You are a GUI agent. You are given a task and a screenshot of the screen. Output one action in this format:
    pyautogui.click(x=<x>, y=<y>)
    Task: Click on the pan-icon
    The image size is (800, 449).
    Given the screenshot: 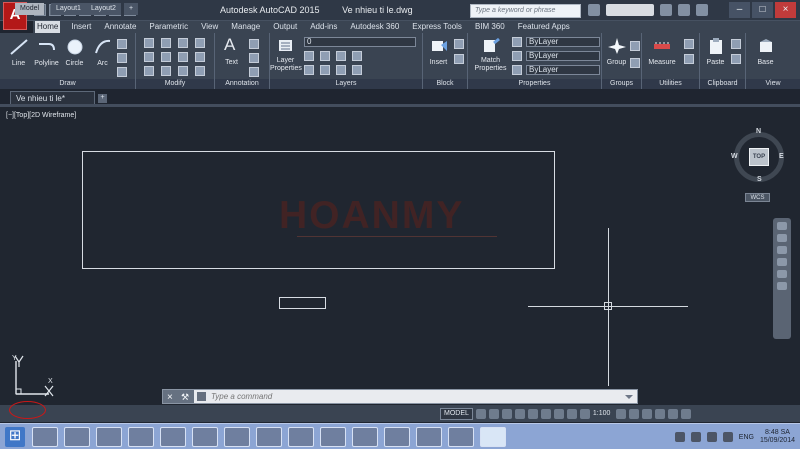 What is the action you would take?
    pyautogui.click(x=782, y=238)
    